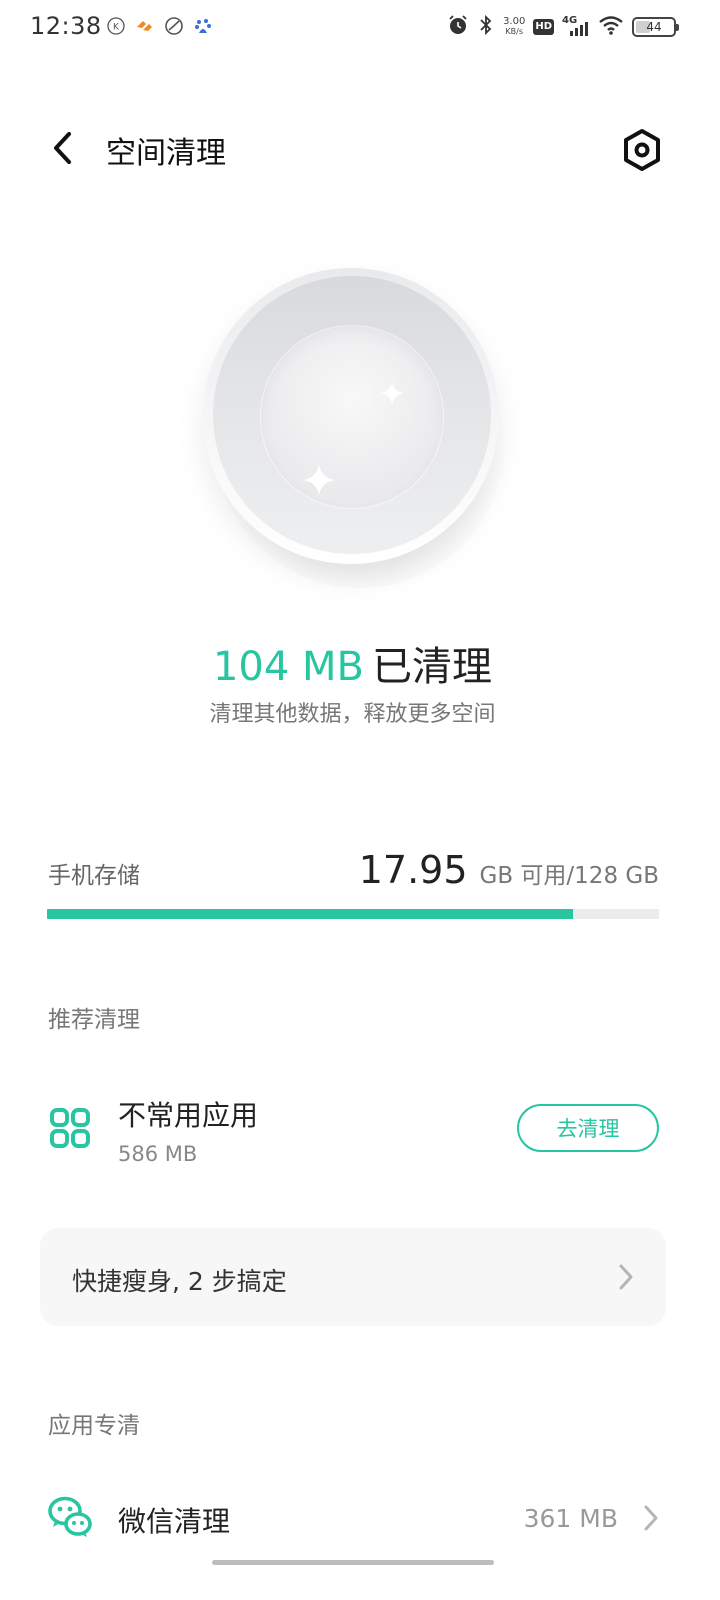 The width and height of the screenshot is (720, 1600). I want to click on quick-slim-card: 快捷瘦身, 2 步搞定, so click(353, 1277).